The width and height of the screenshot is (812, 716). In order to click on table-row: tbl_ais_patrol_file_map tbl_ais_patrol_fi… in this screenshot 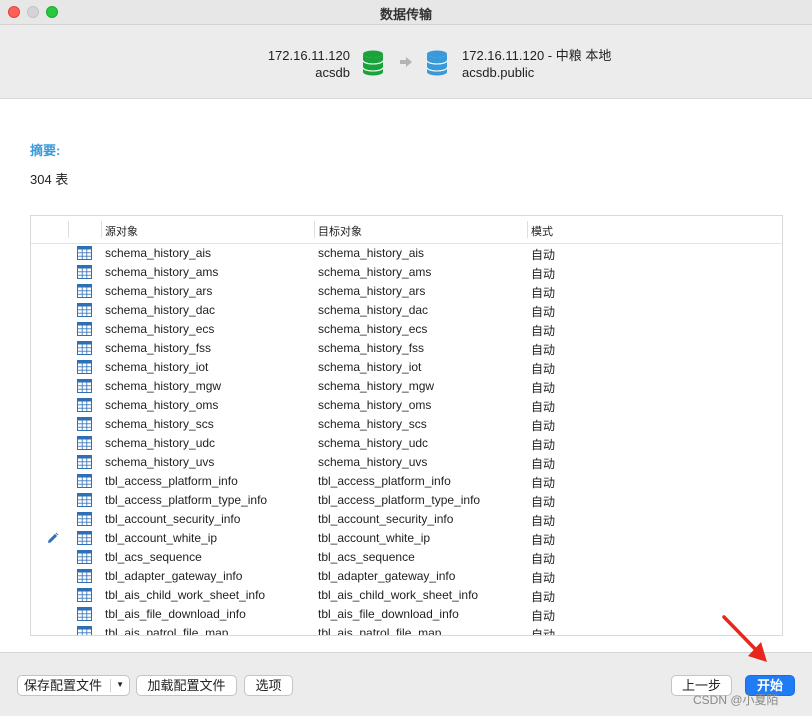, I will do `click(406, 630)`.